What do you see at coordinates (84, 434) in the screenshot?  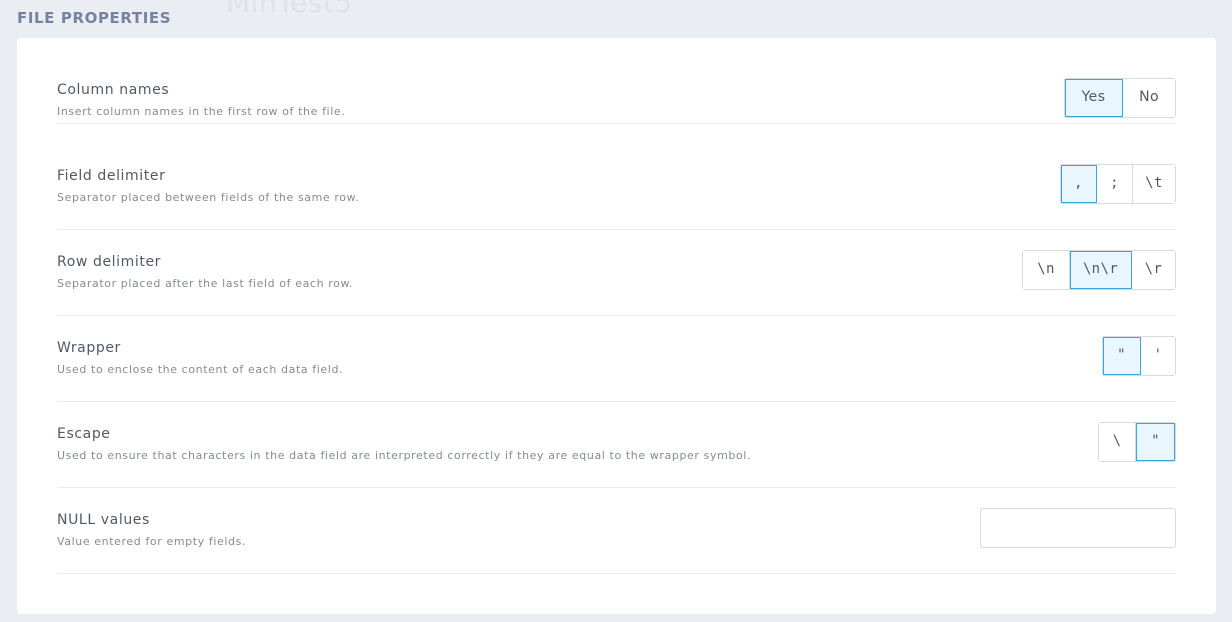 I see `escape-label: Escape` at bounding box center [84, 434].